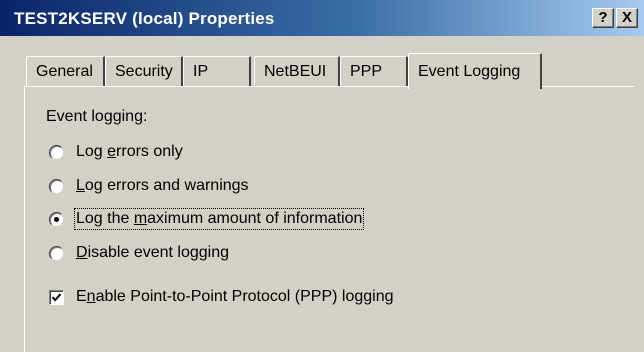 The image size is (644, 352). Describe the element at coordinates (152, 252) in the screenshot. I see `radio-label: Disable event logging` at that location.